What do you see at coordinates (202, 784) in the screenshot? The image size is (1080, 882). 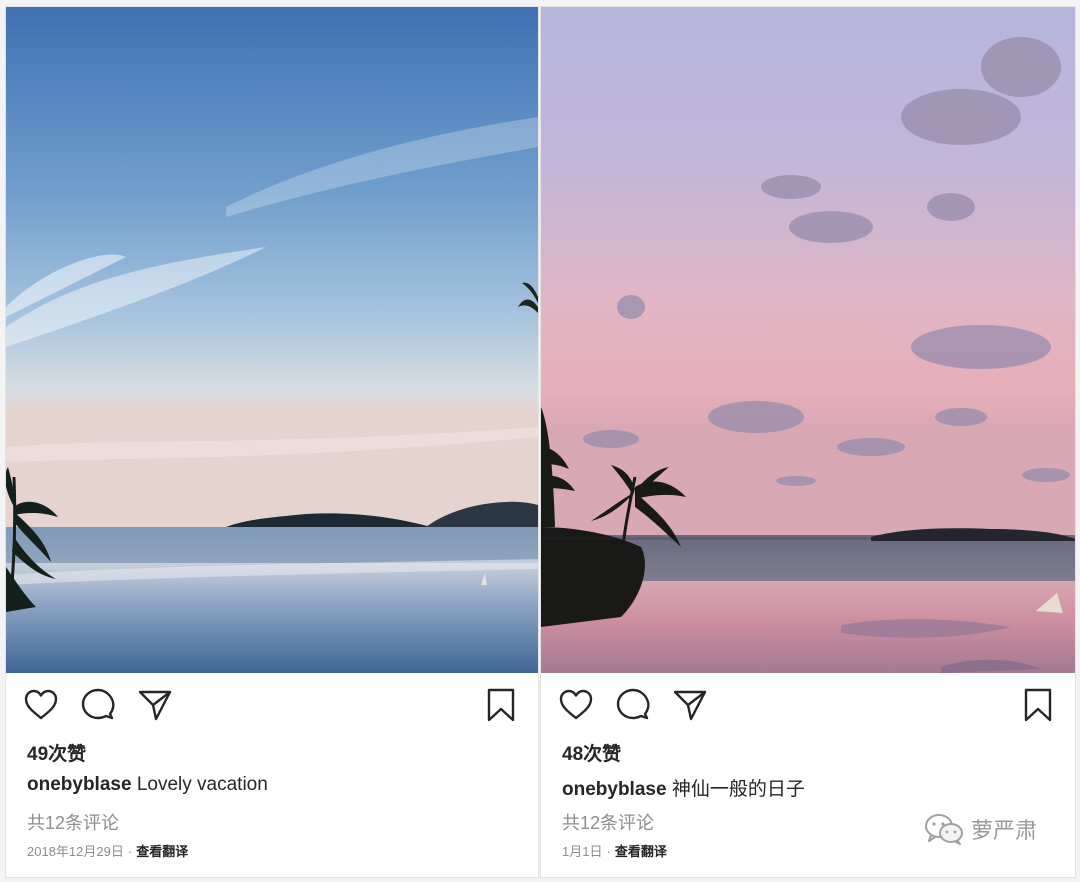 I see `caption-text: Lovely vacation` at bounding box center [202, 784].